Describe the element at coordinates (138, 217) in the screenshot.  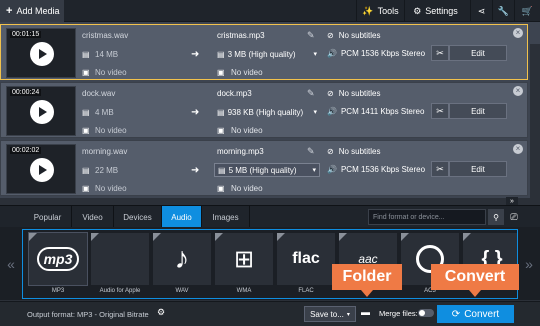
I see `tab-devices: Devices` at that location.